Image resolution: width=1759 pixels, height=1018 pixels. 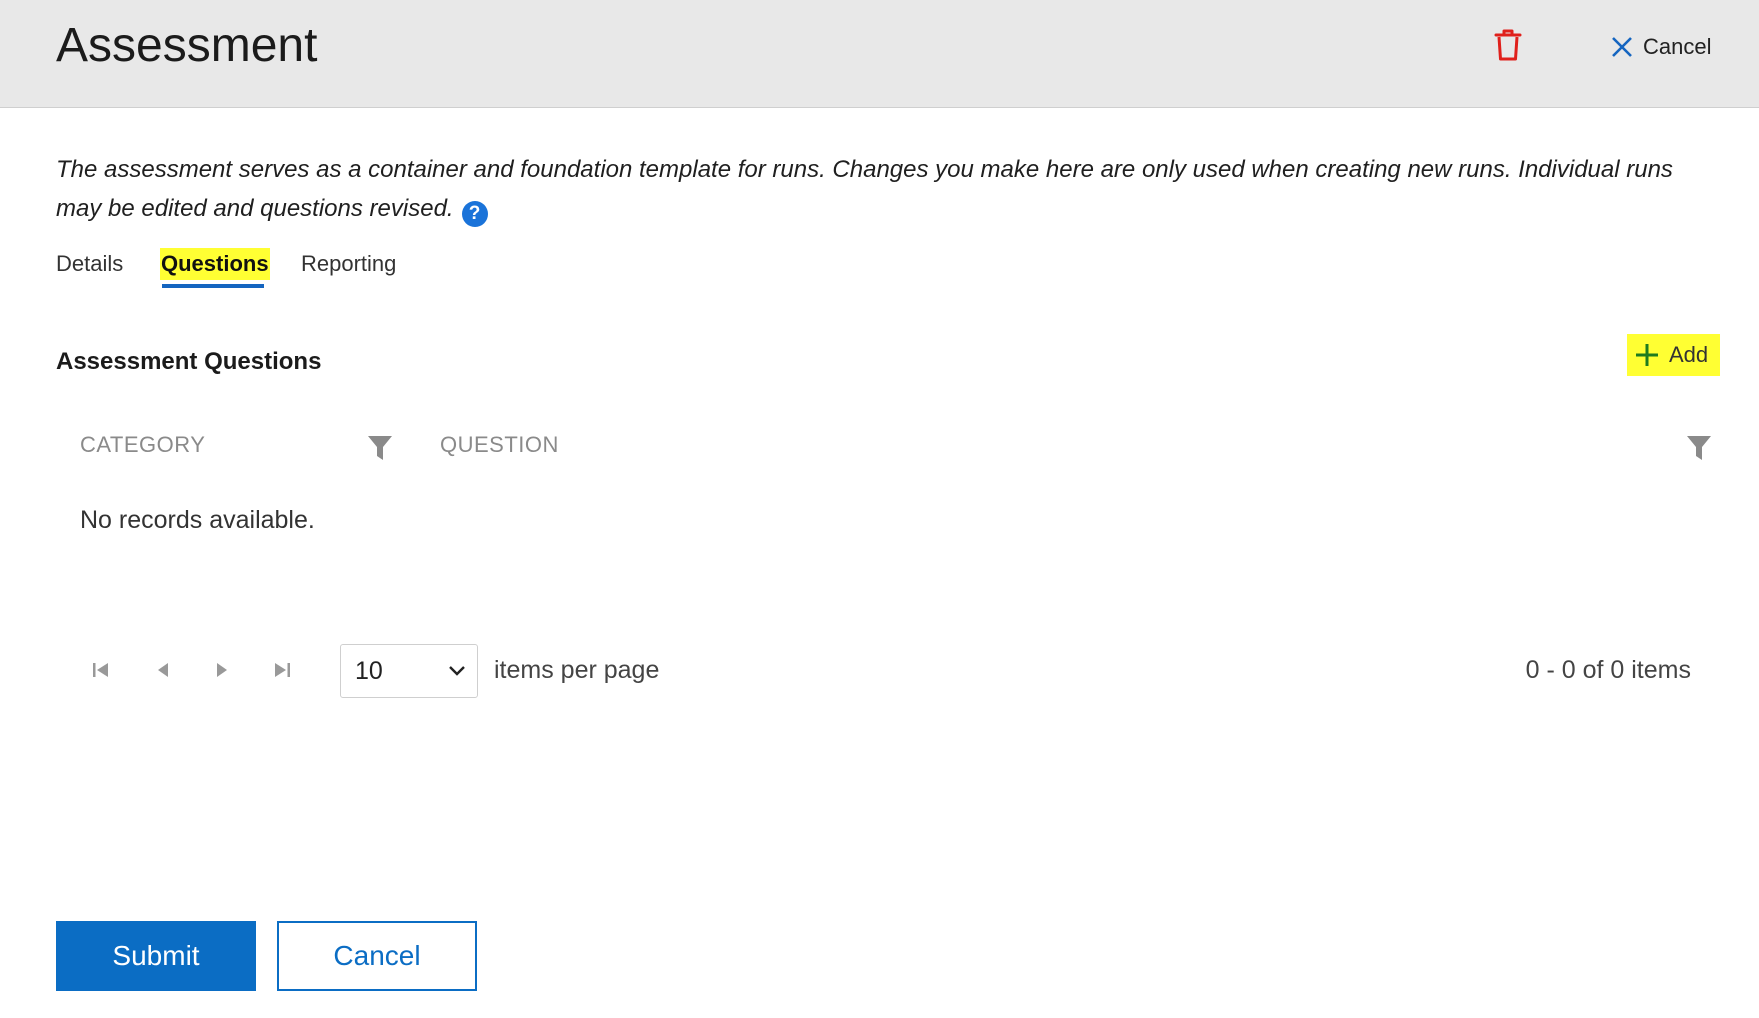 I want to click on delete-button, so click(x=1508, y=45).